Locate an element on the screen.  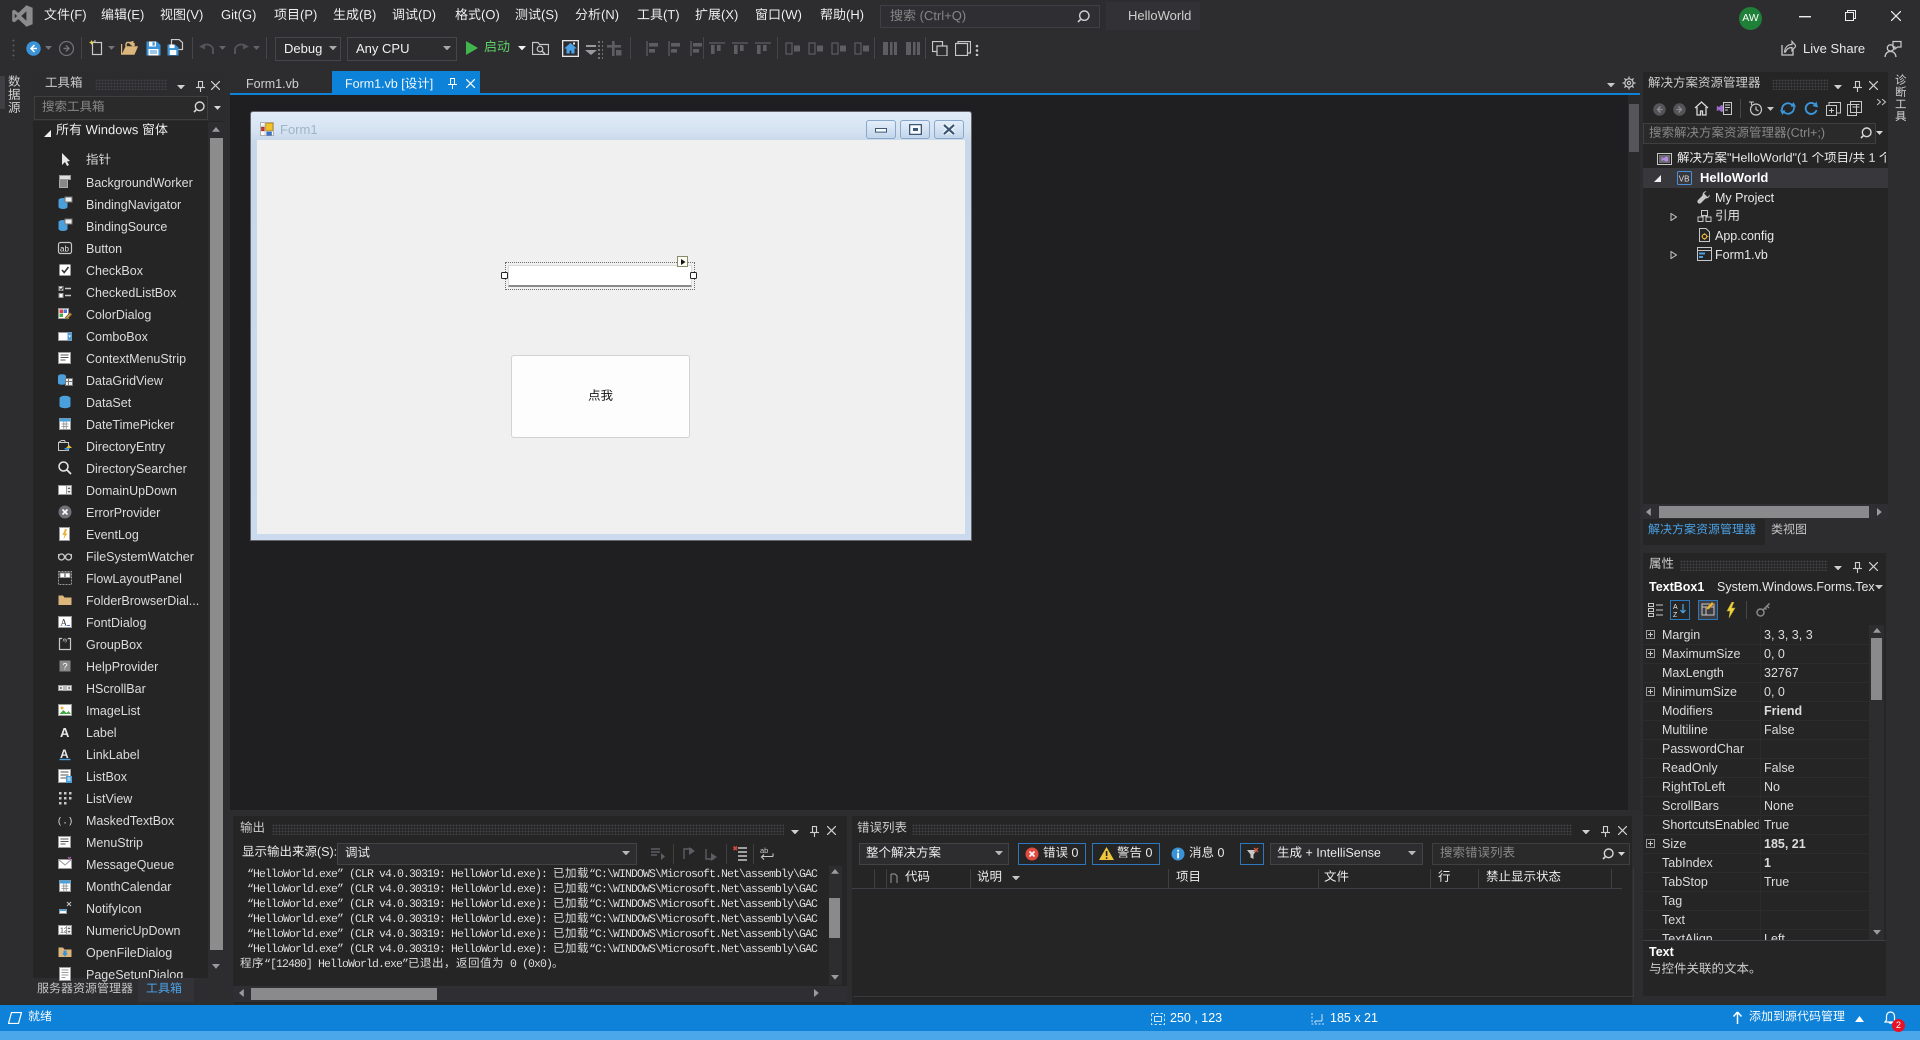
svg-text: xy is located at coordinates (66, 640).